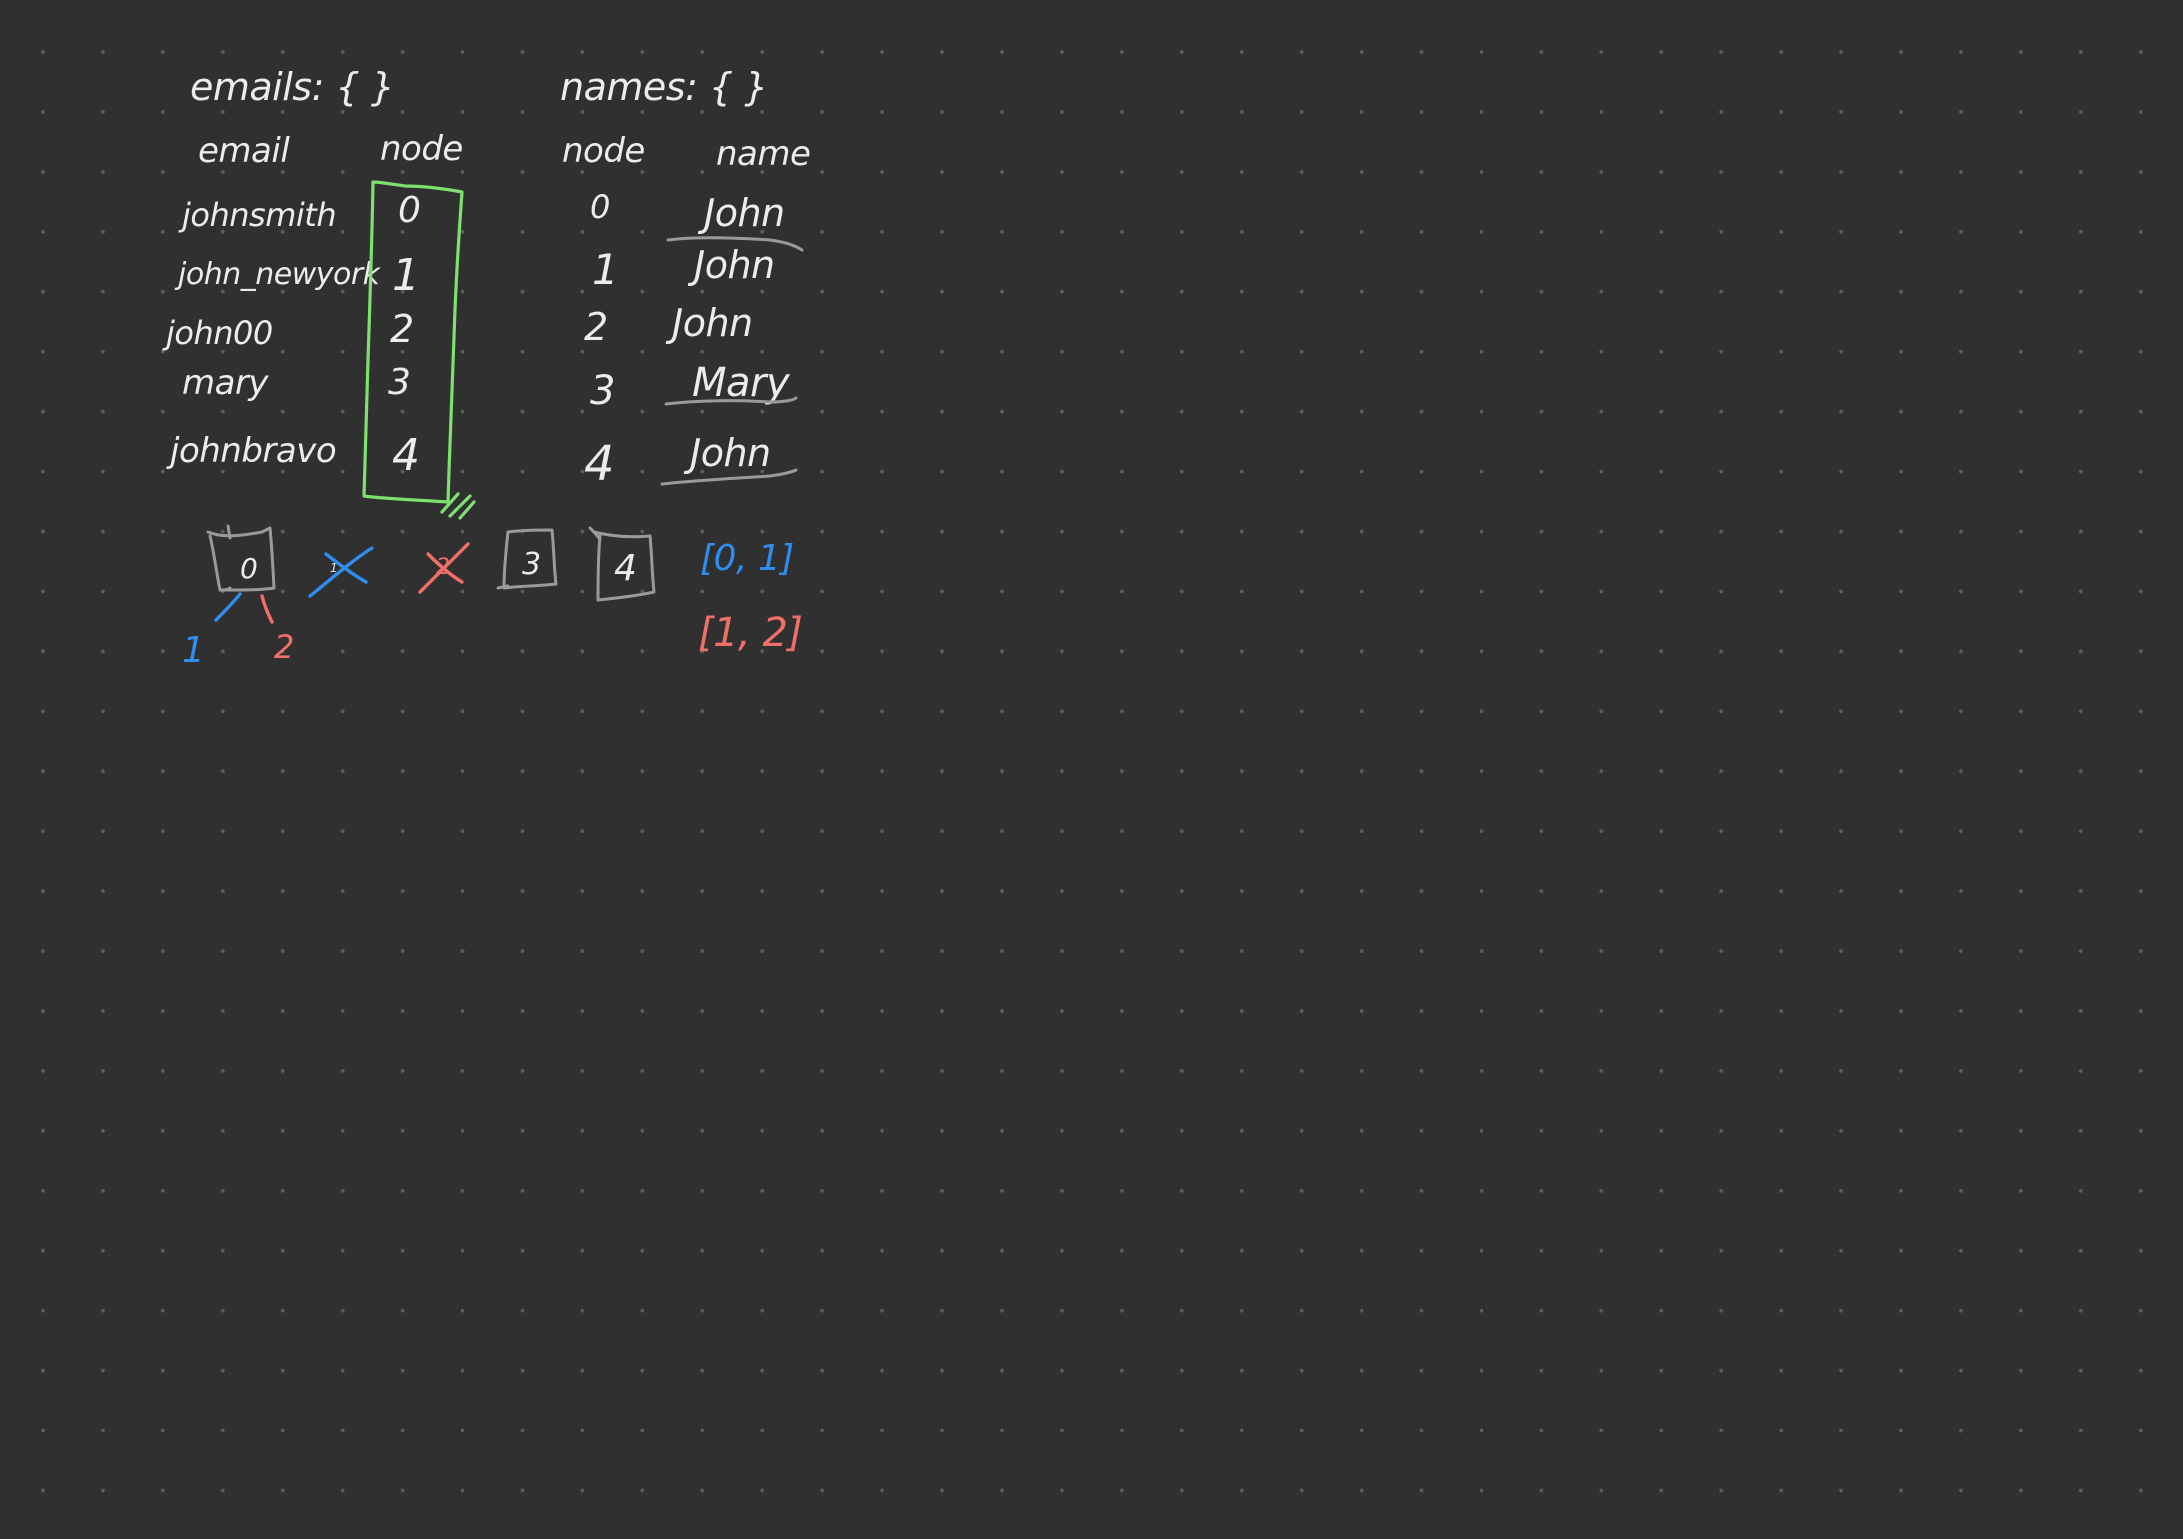 This screenshot has height=1539, width=2183. Describe the element at coordinates (503, 587) in the screenshot. I see `node-box-3-base` at that location.